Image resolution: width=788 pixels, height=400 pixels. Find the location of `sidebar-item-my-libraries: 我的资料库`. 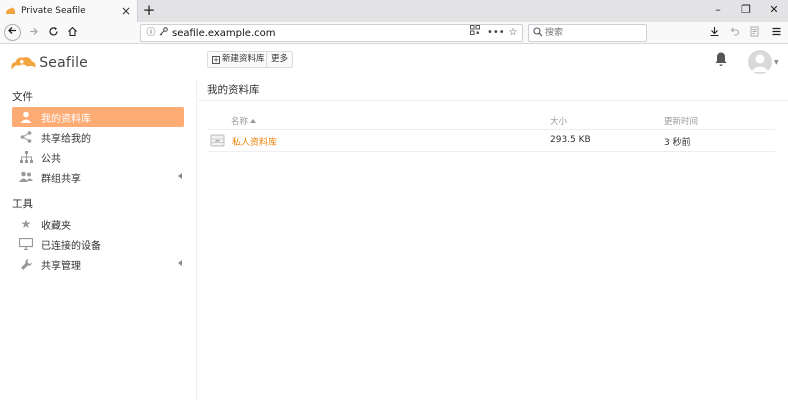

sidebar-item-my-libraries: 我的资料库 is located at coordinates (98, 117).